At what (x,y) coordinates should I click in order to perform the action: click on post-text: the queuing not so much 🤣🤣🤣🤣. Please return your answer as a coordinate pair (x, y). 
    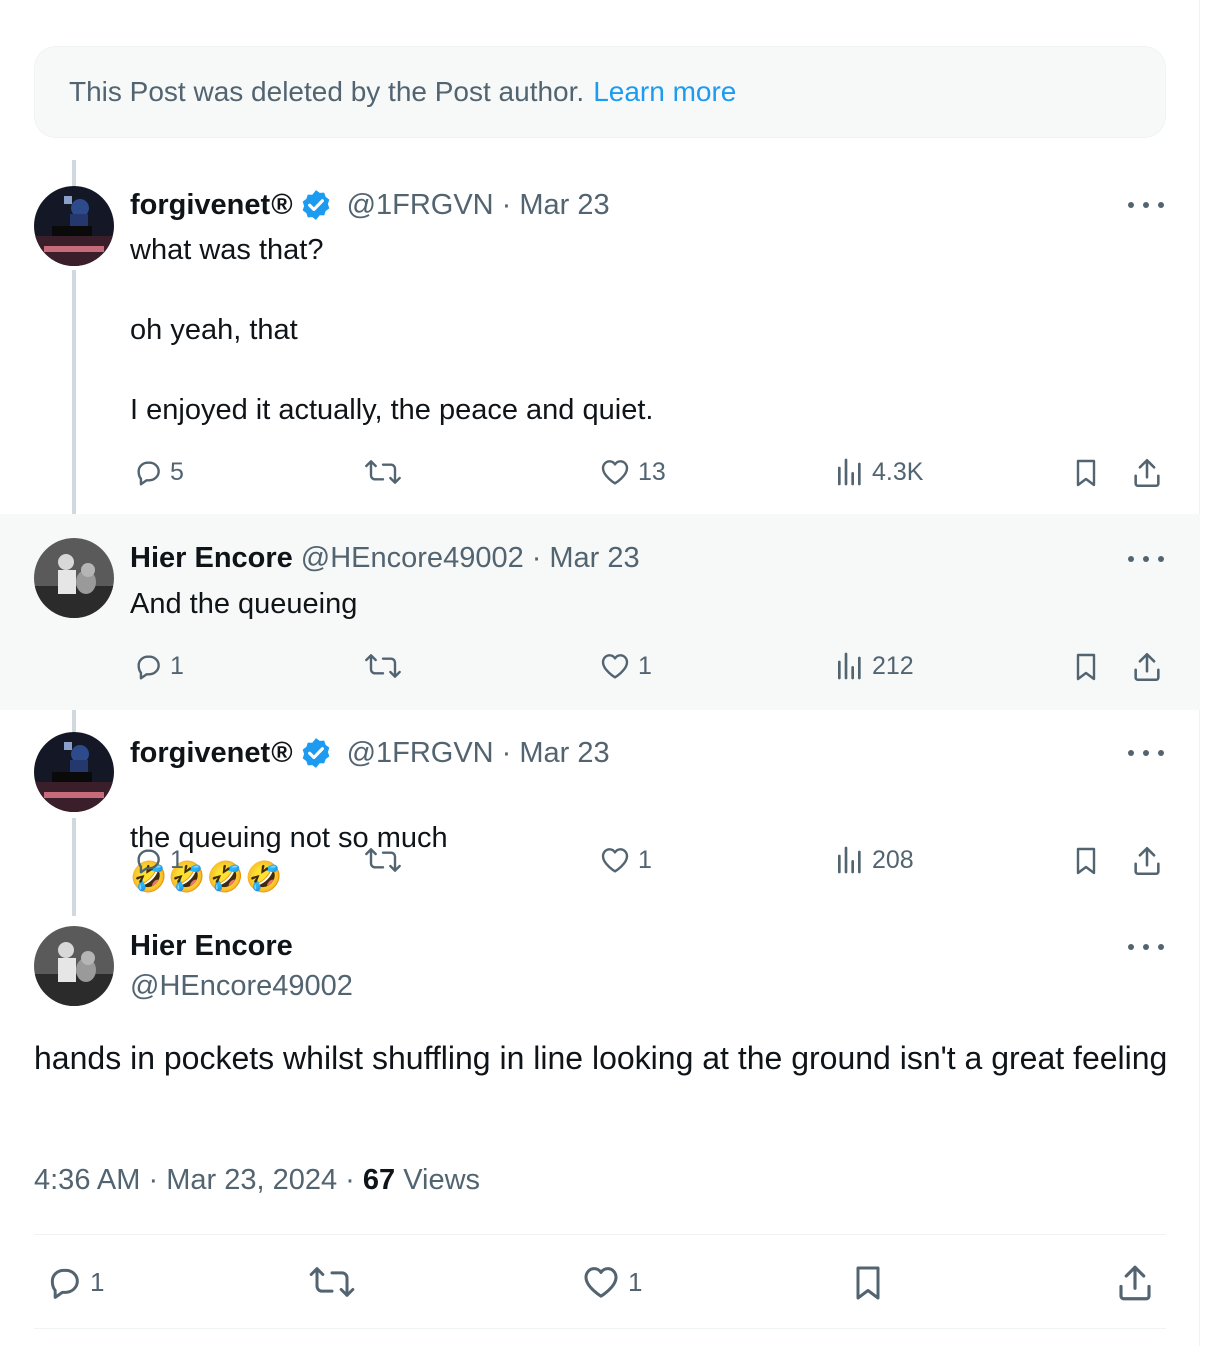
    Looking at the image, I should click on (289, 838).